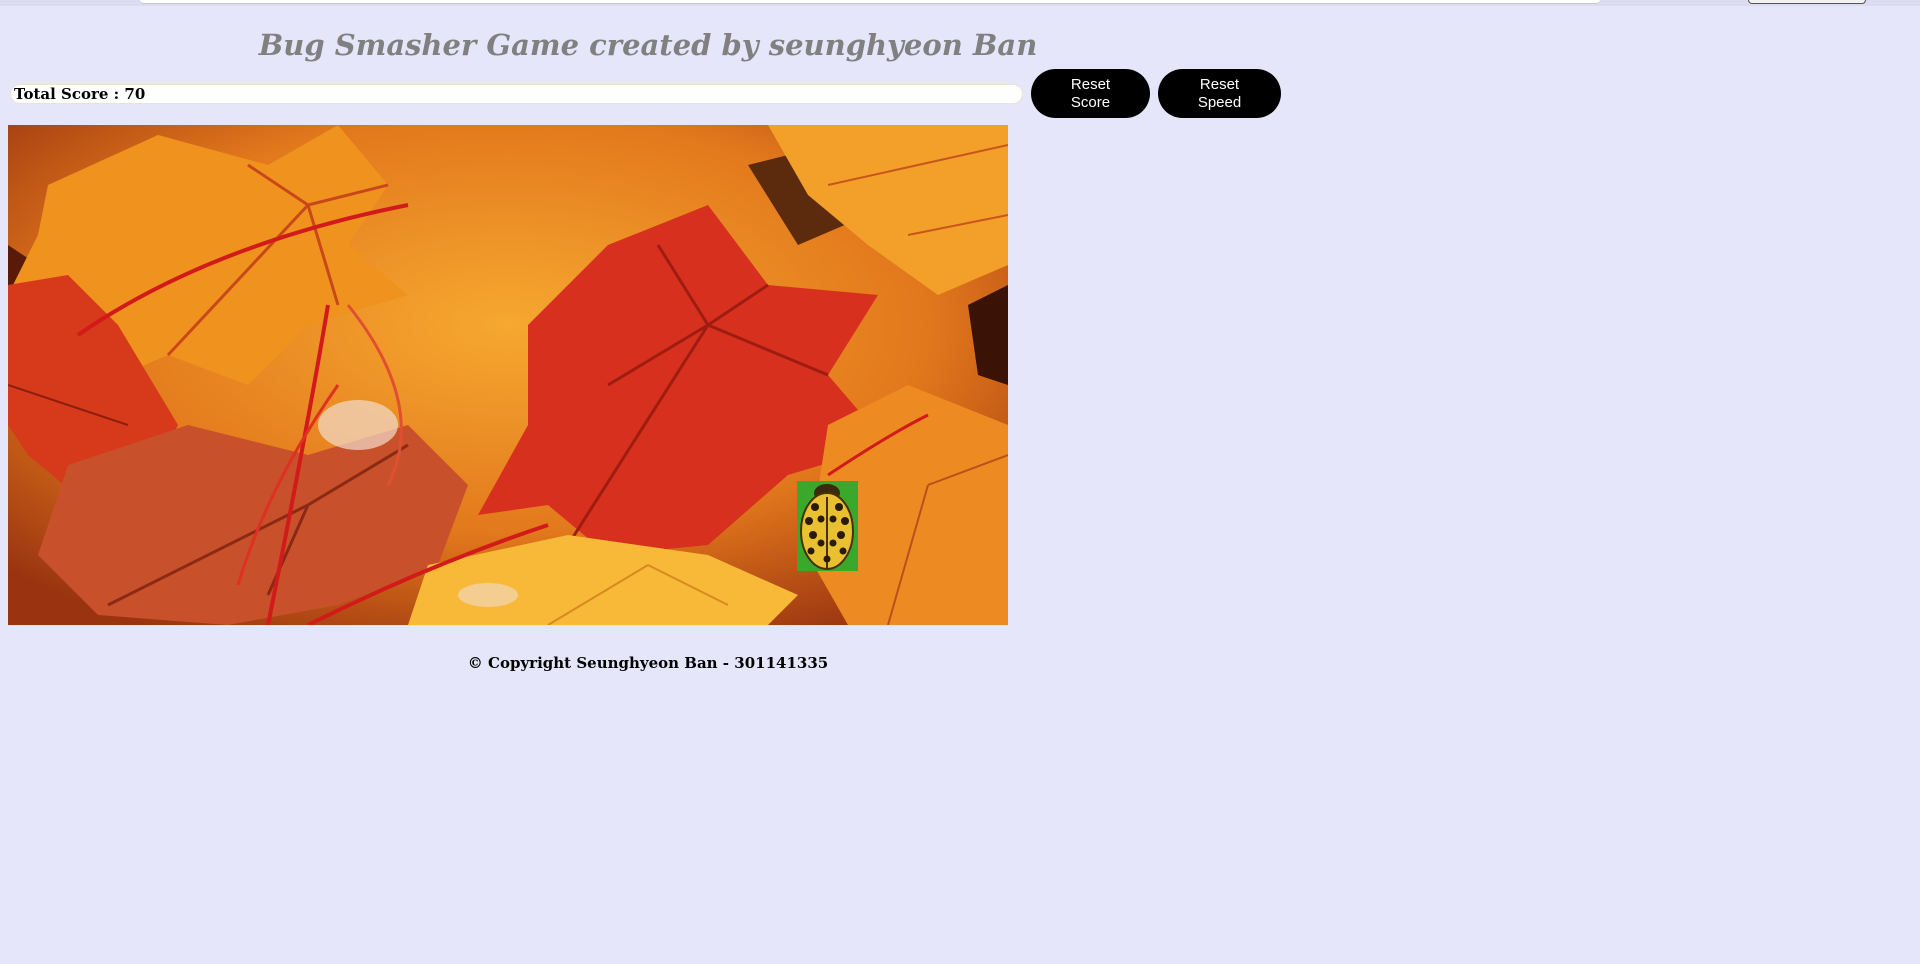  What do you see at coordinates (1219, 93) in the screenshot?
I see `reset-speed-button: Reset Speed` at bounding box center [1219, 93].